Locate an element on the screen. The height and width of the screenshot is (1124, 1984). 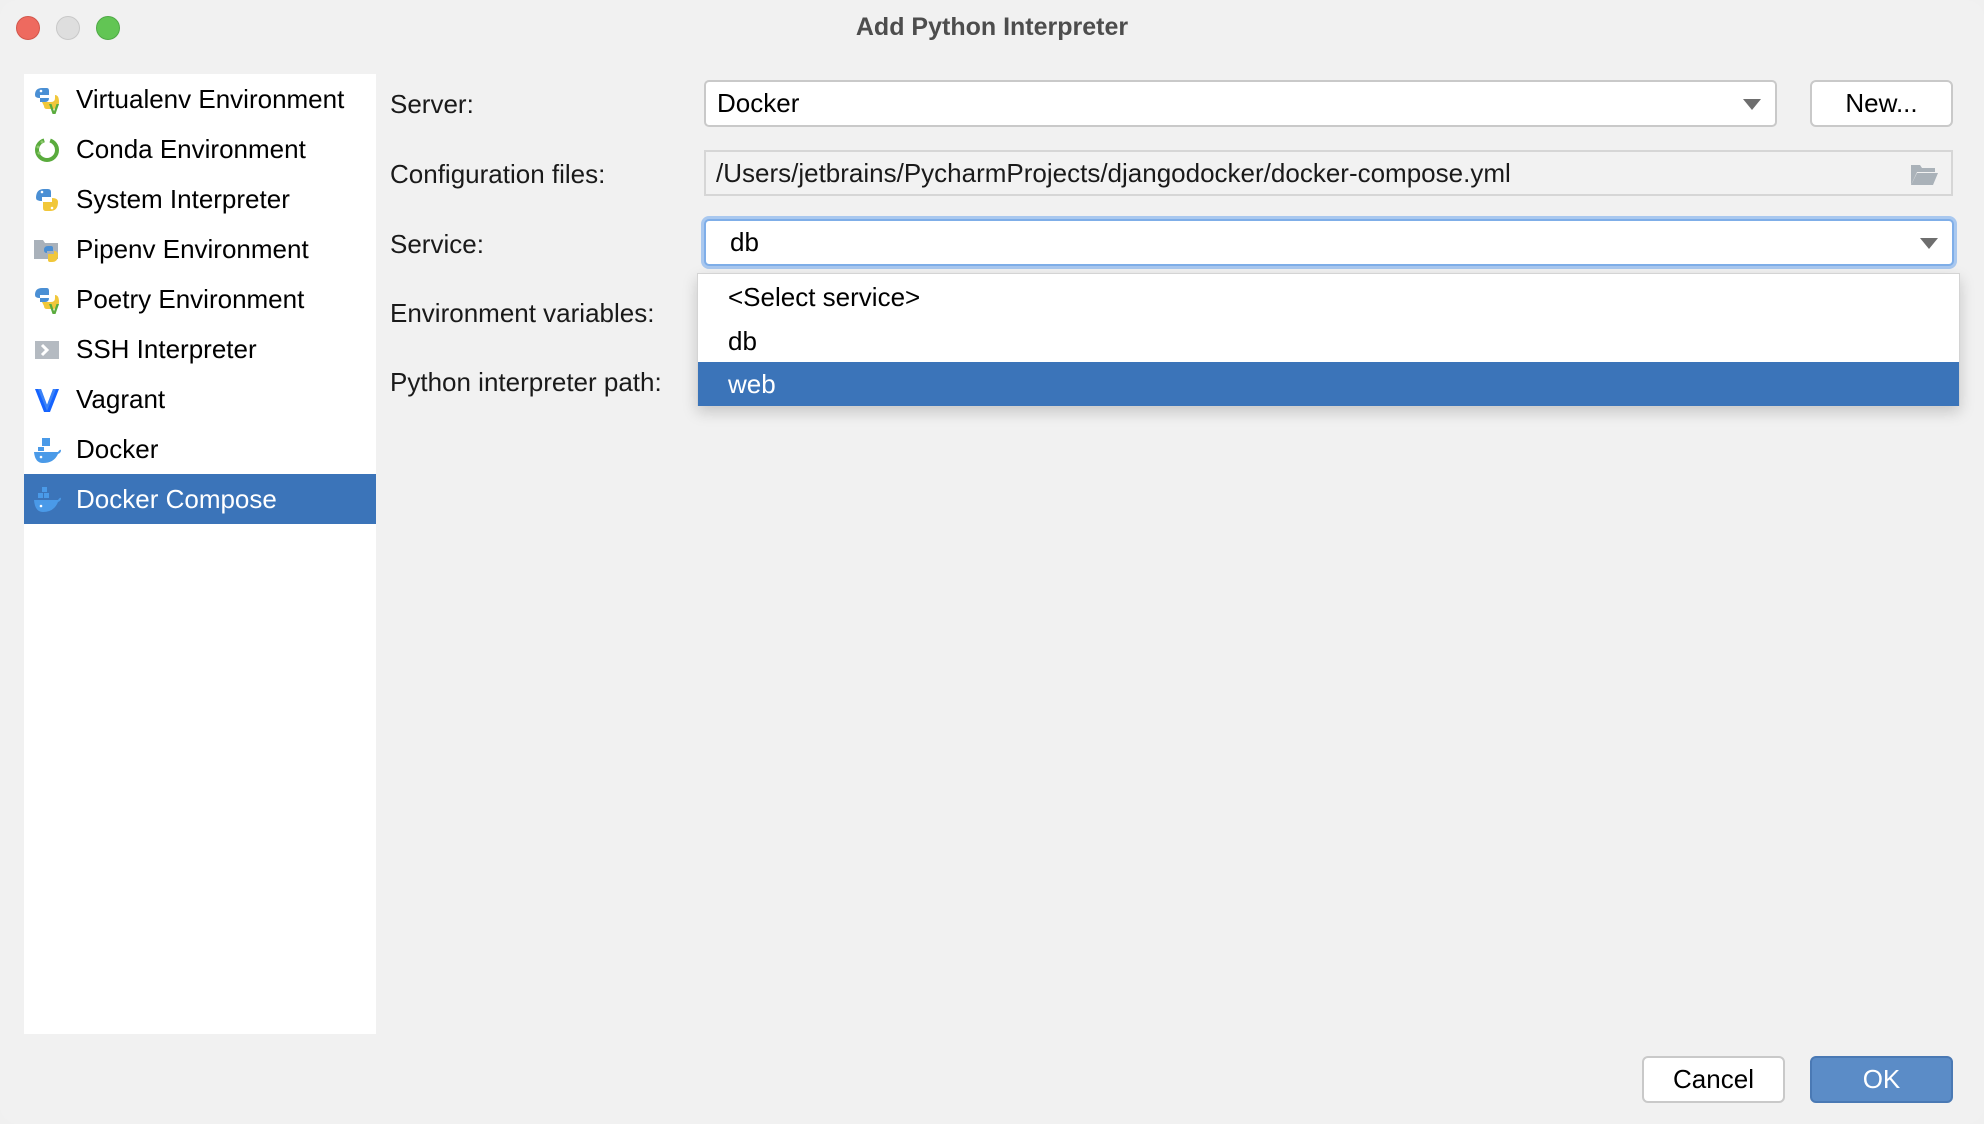
sidebar-item-label: Docker Compose is located at coordinates (176, 499).